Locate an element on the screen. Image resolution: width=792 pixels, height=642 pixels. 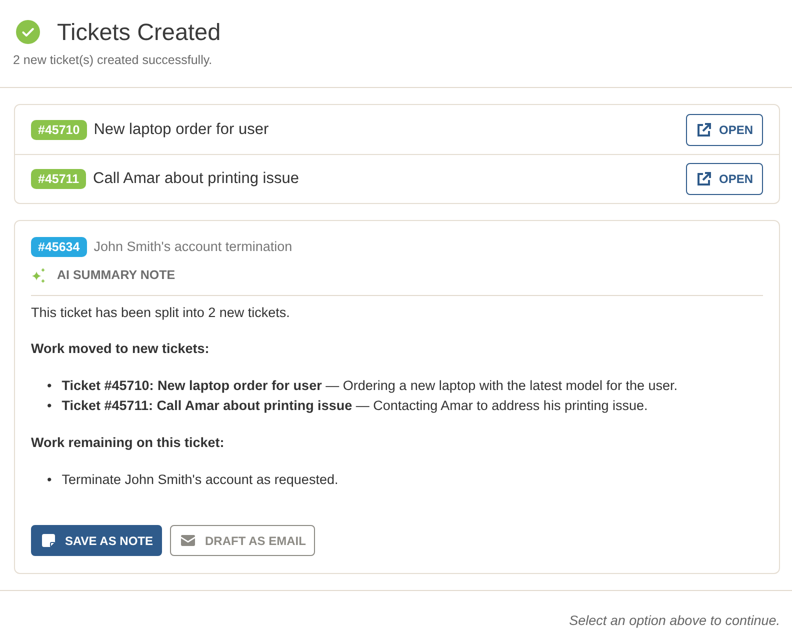
ticket-number-badge: #45711 is located at coordinates (58, 179).